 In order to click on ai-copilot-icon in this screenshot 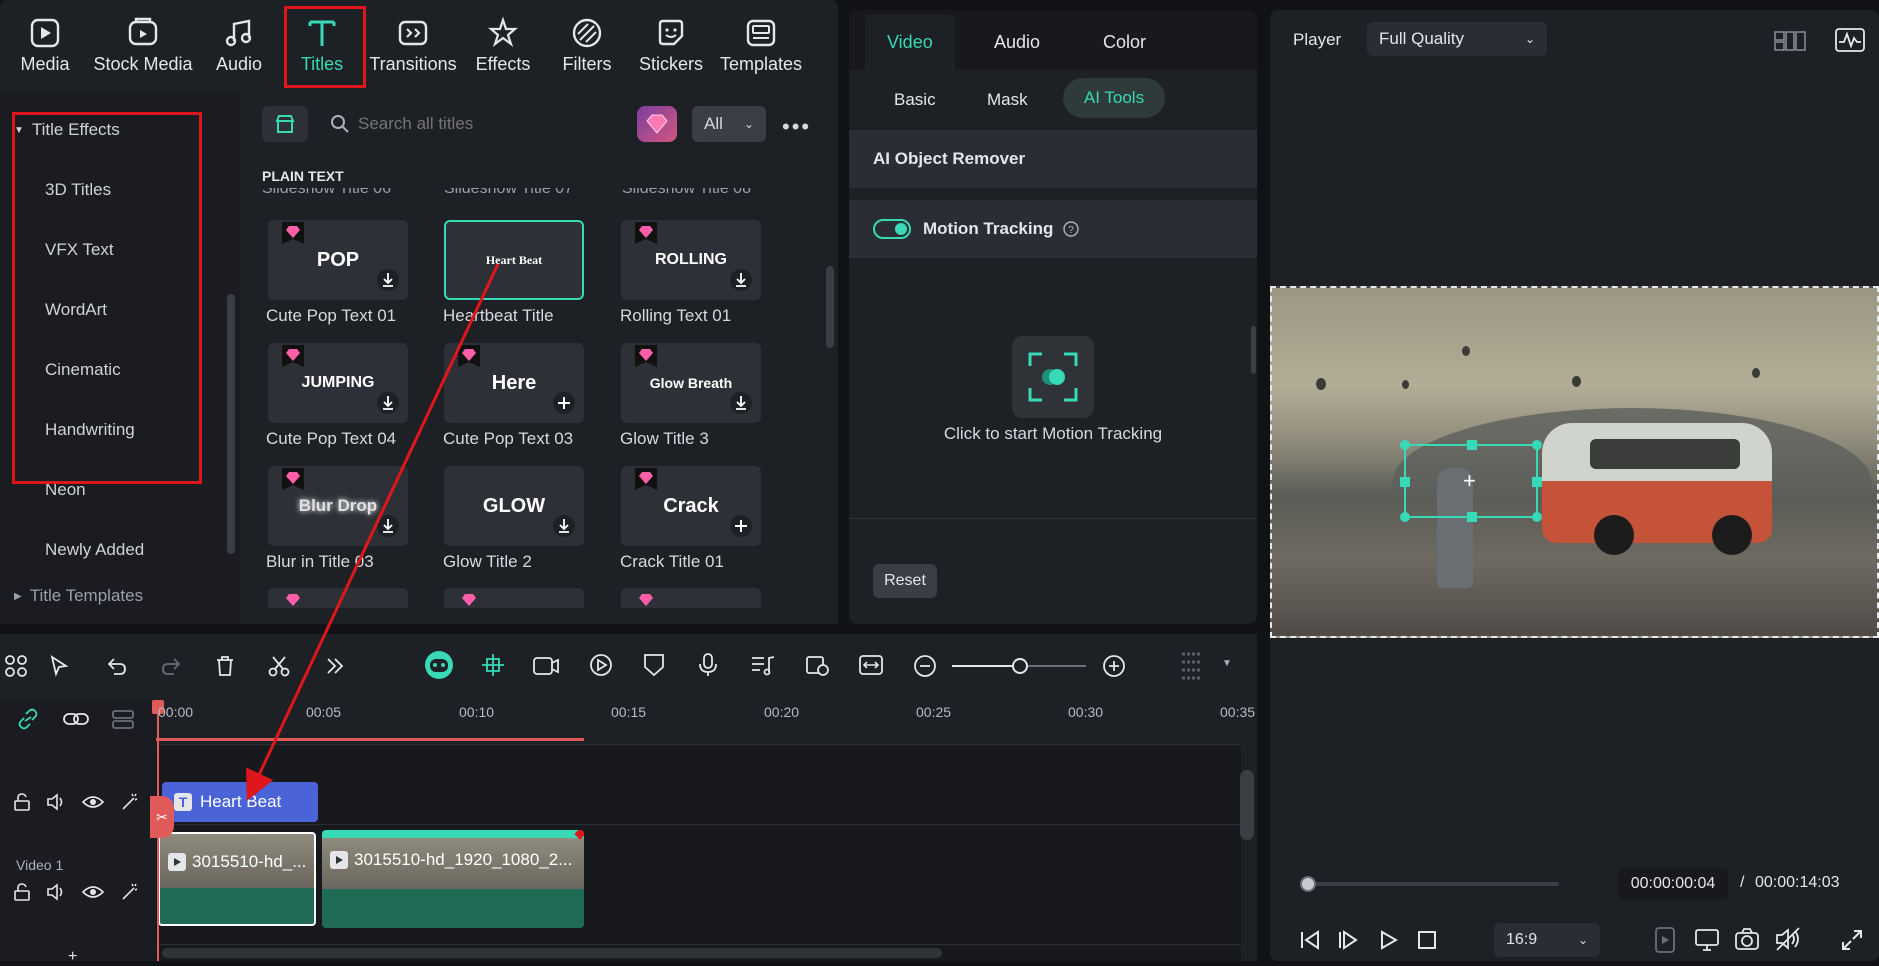, I will do `click(439, 665)`.